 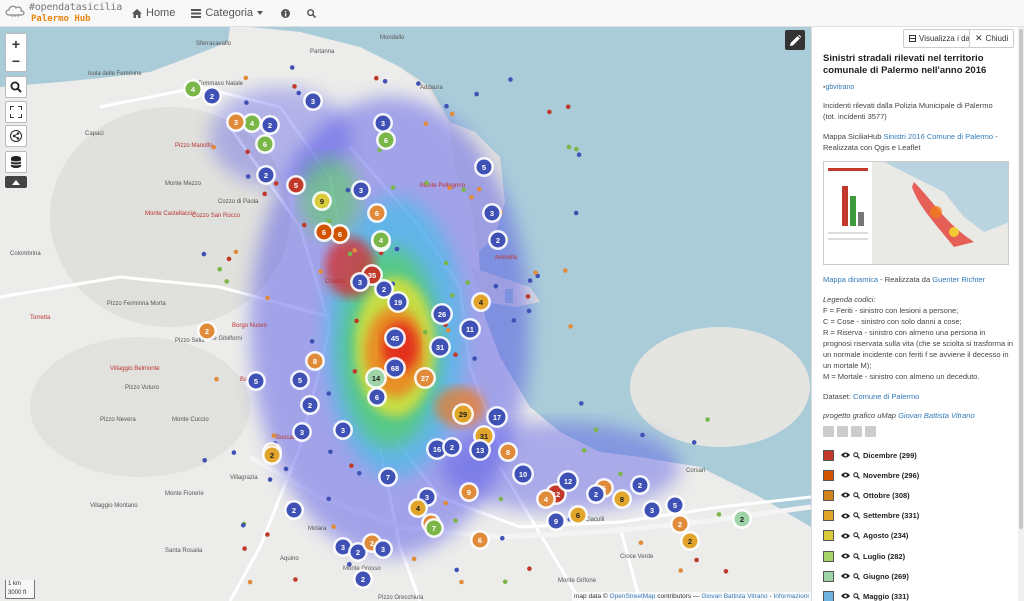 What do you see at coordinates (958, 279) in the screenshot?
I see `dynamic-map-author: Guenter Richter` at bounding box center [958, 279].